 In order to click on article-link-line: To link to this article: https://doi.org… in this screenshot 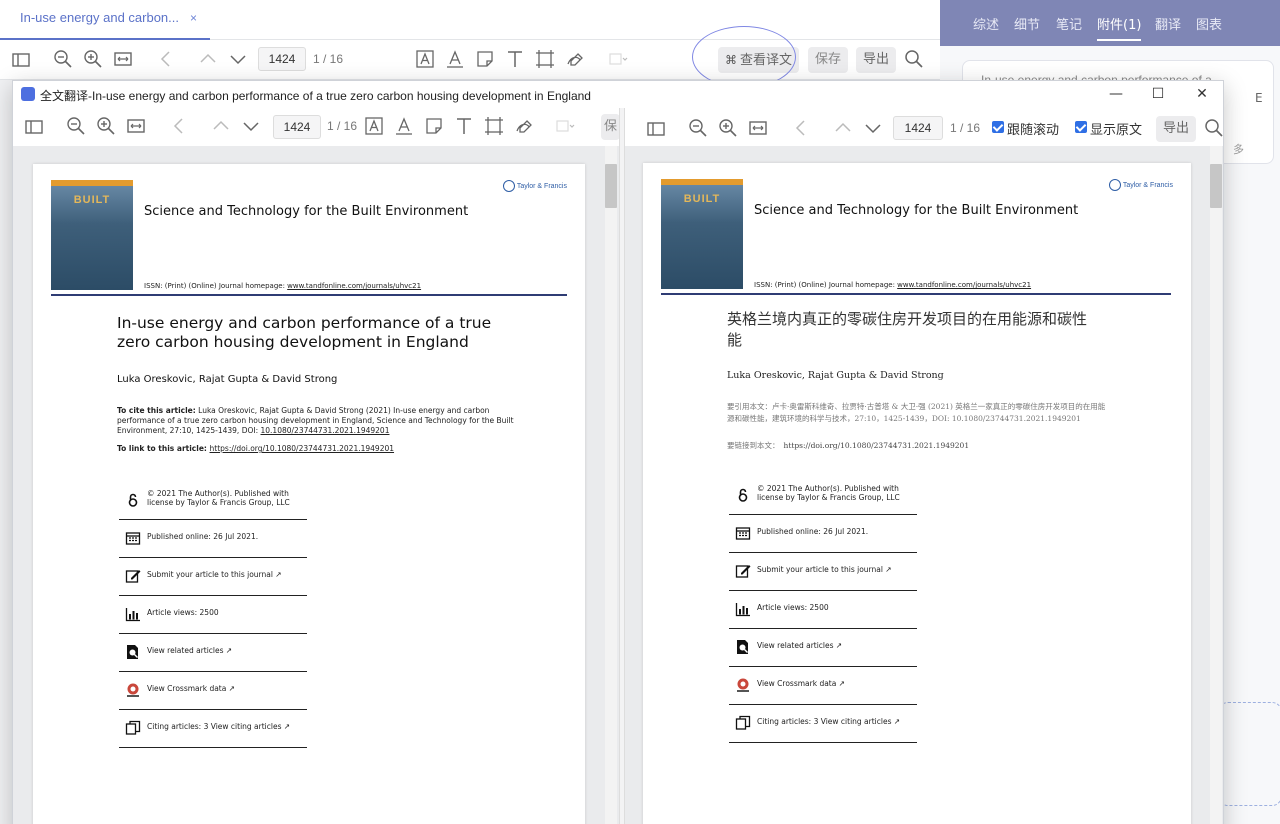, I will do `click(256, 448)`.